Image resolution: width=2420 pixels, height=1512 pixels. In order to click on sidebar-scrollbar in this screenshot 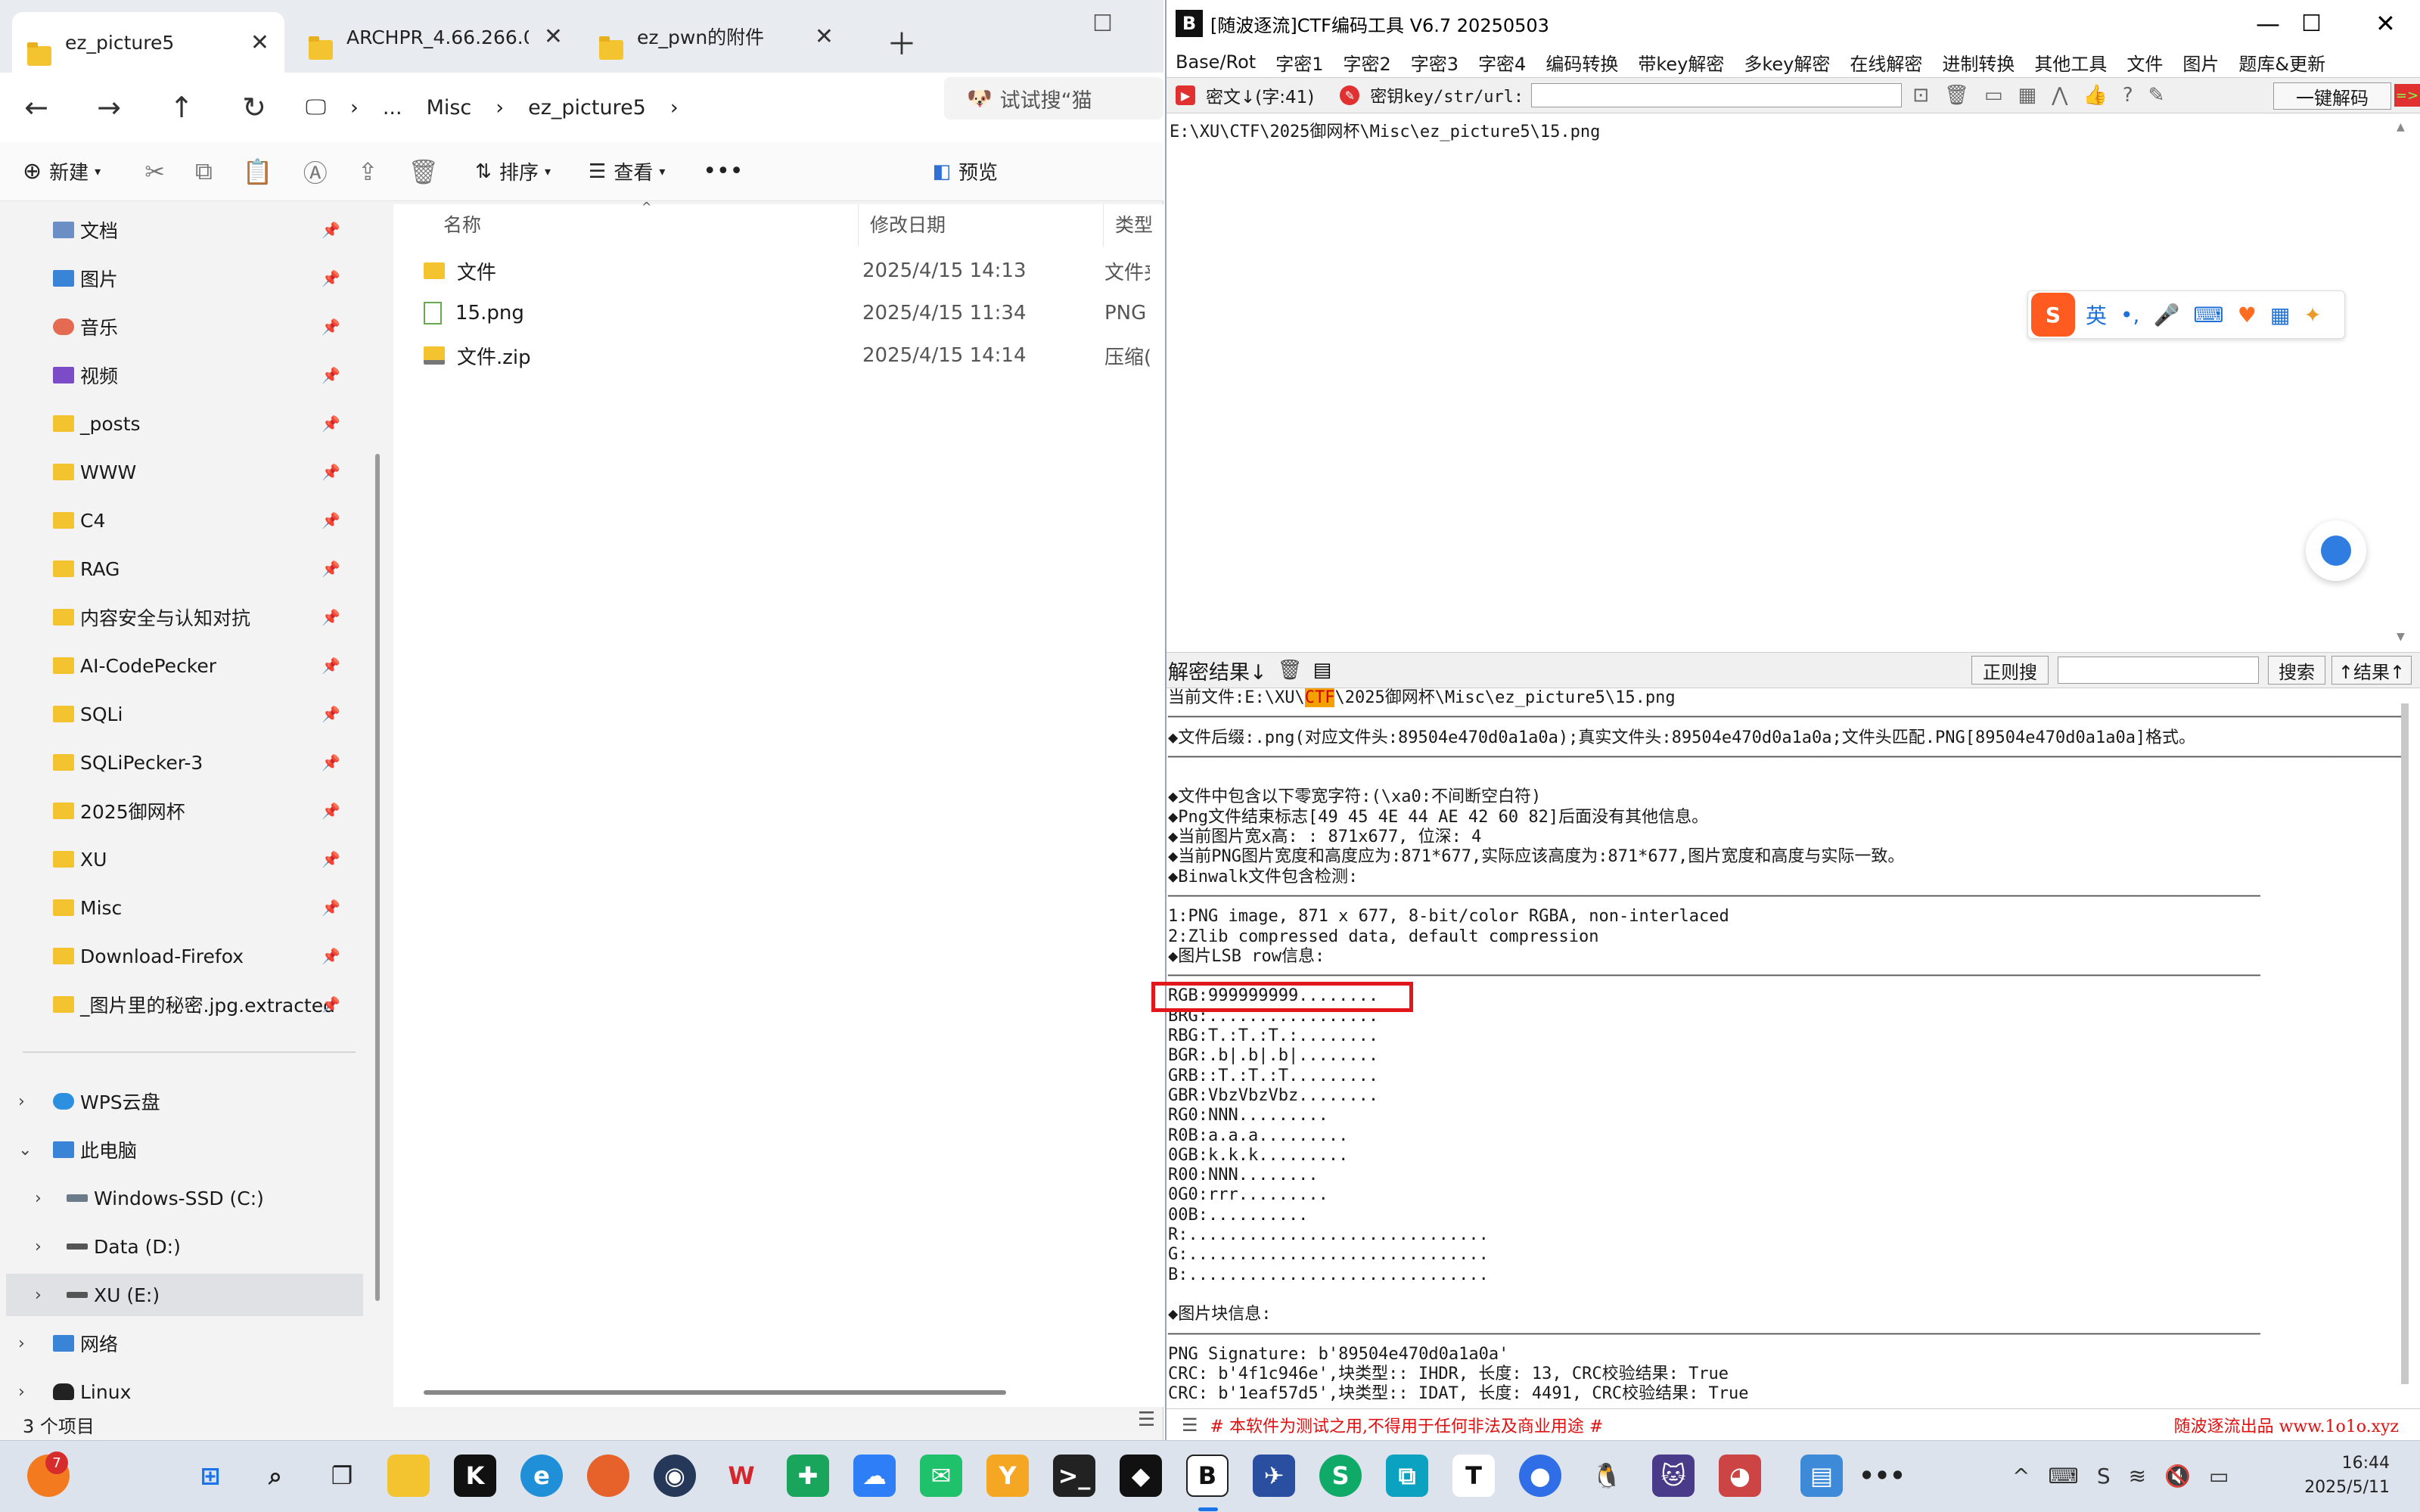, I will do `click(377, 877)`.